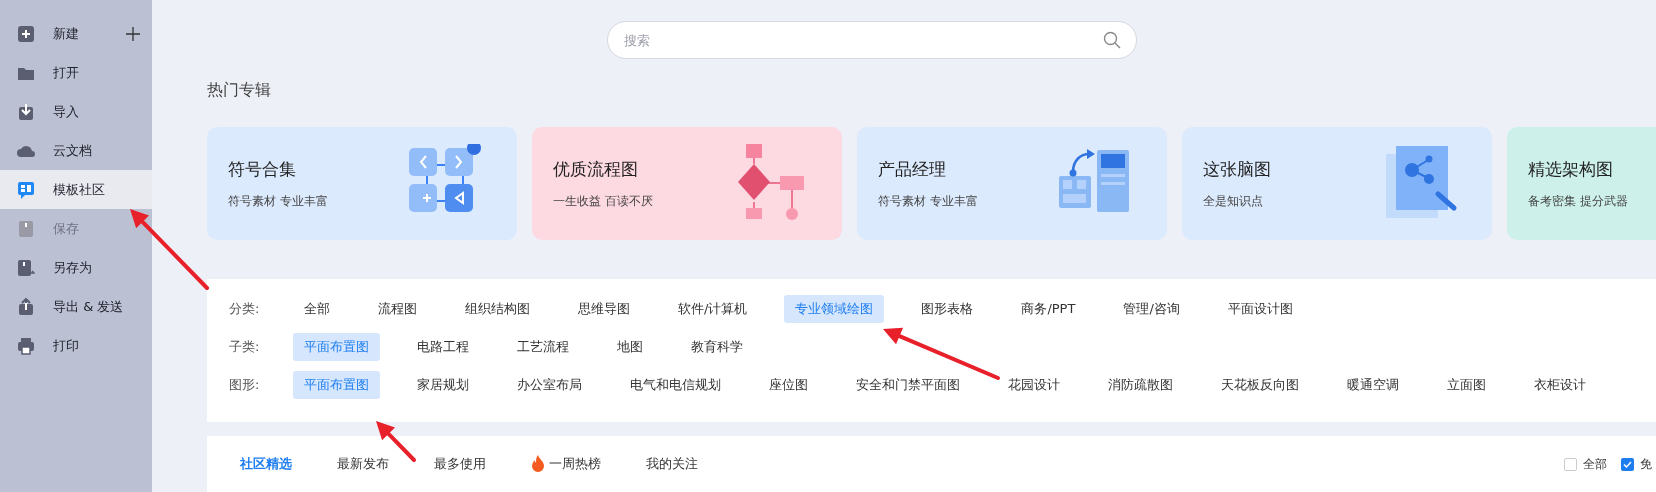 The width and height of the screenshot is (1656, 492). Describe the element at coordinates (566, 464) in the screenshot. I see `tab: 一周热榜` at that location.